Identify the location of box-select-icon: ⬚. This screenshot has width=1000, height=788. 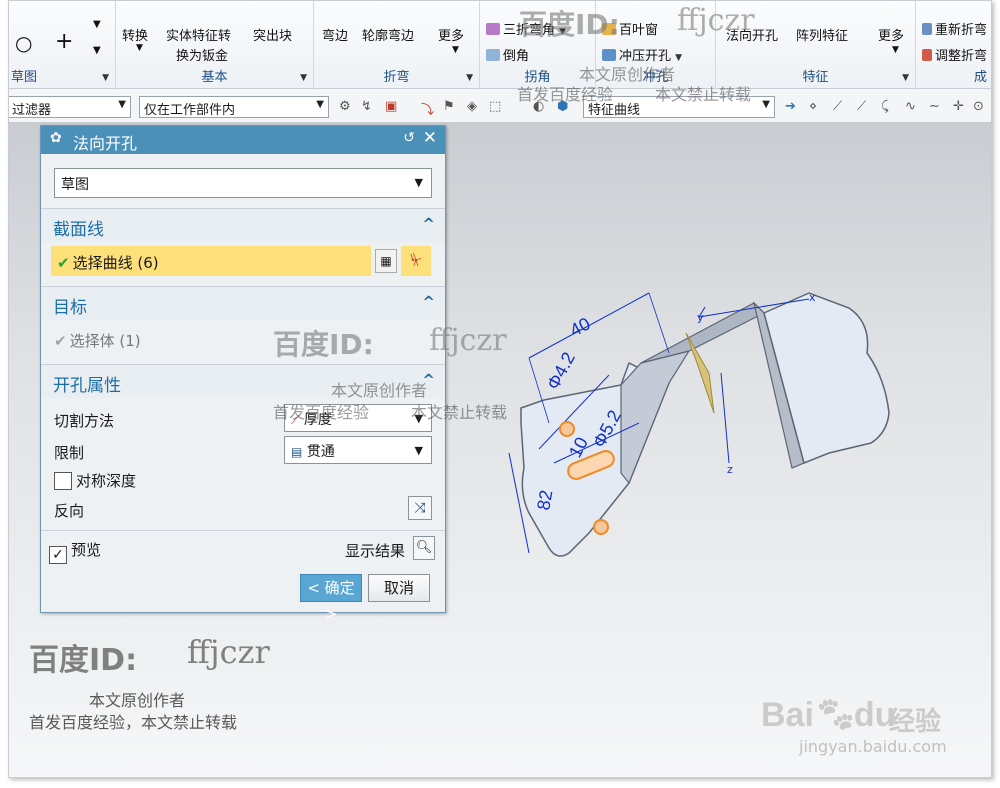
(495, 106).